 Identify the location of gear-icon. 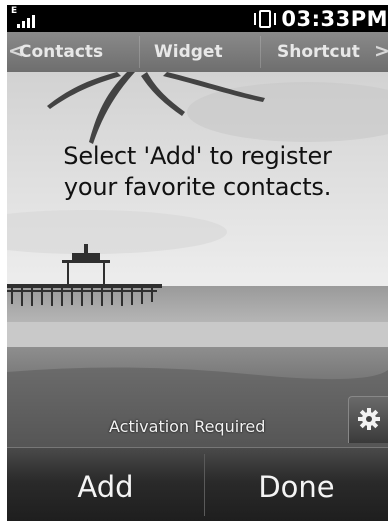
(369, 419).